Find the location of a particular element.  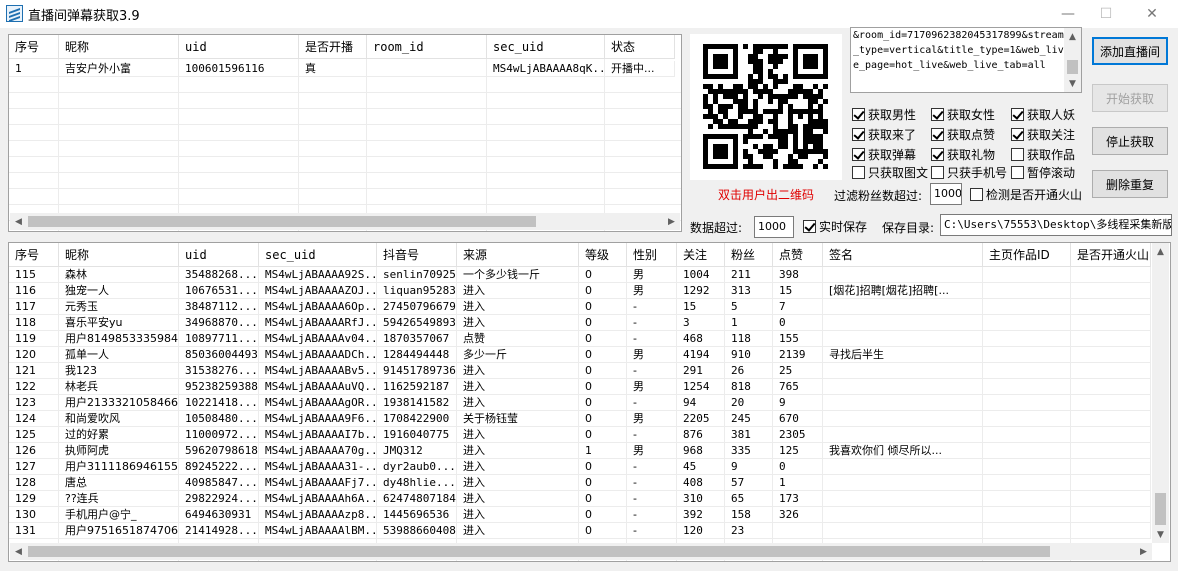

column-header: 是否开通火山 is located at coordinates (1111, 255).